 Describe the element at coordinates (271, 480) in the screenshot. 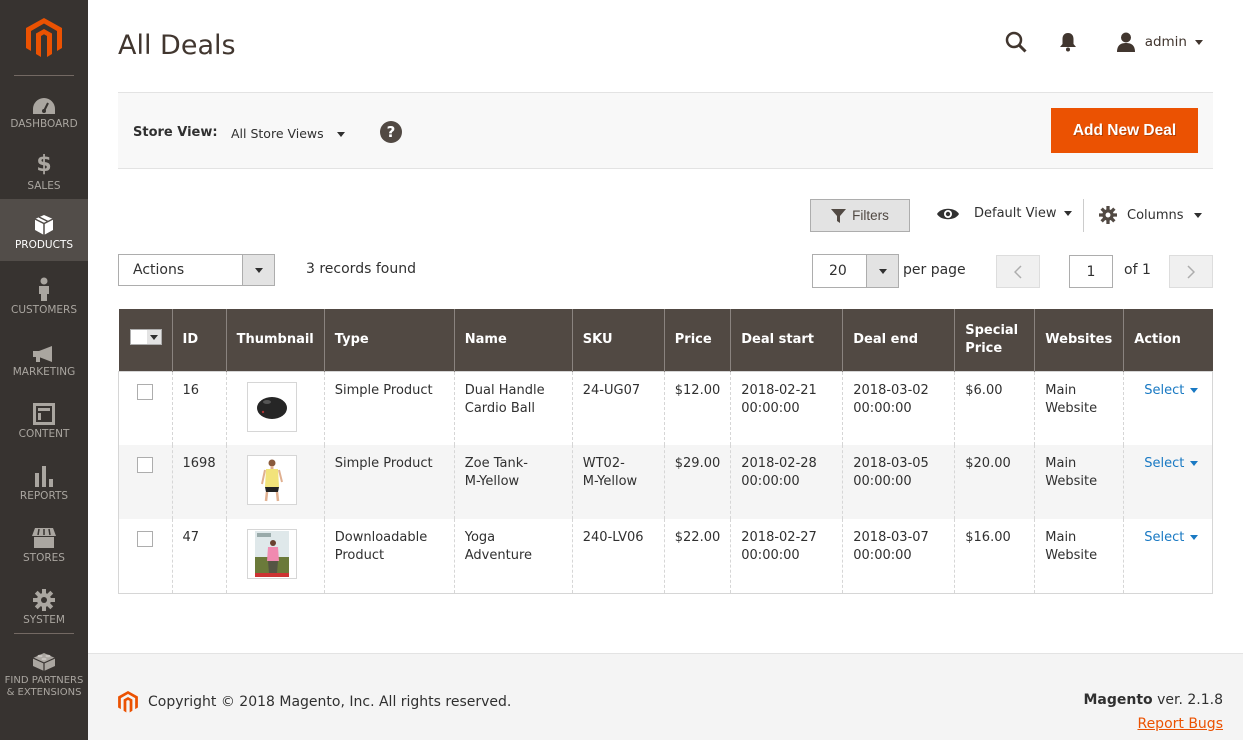

I see `product-thumbnail-tank-top` at that location.